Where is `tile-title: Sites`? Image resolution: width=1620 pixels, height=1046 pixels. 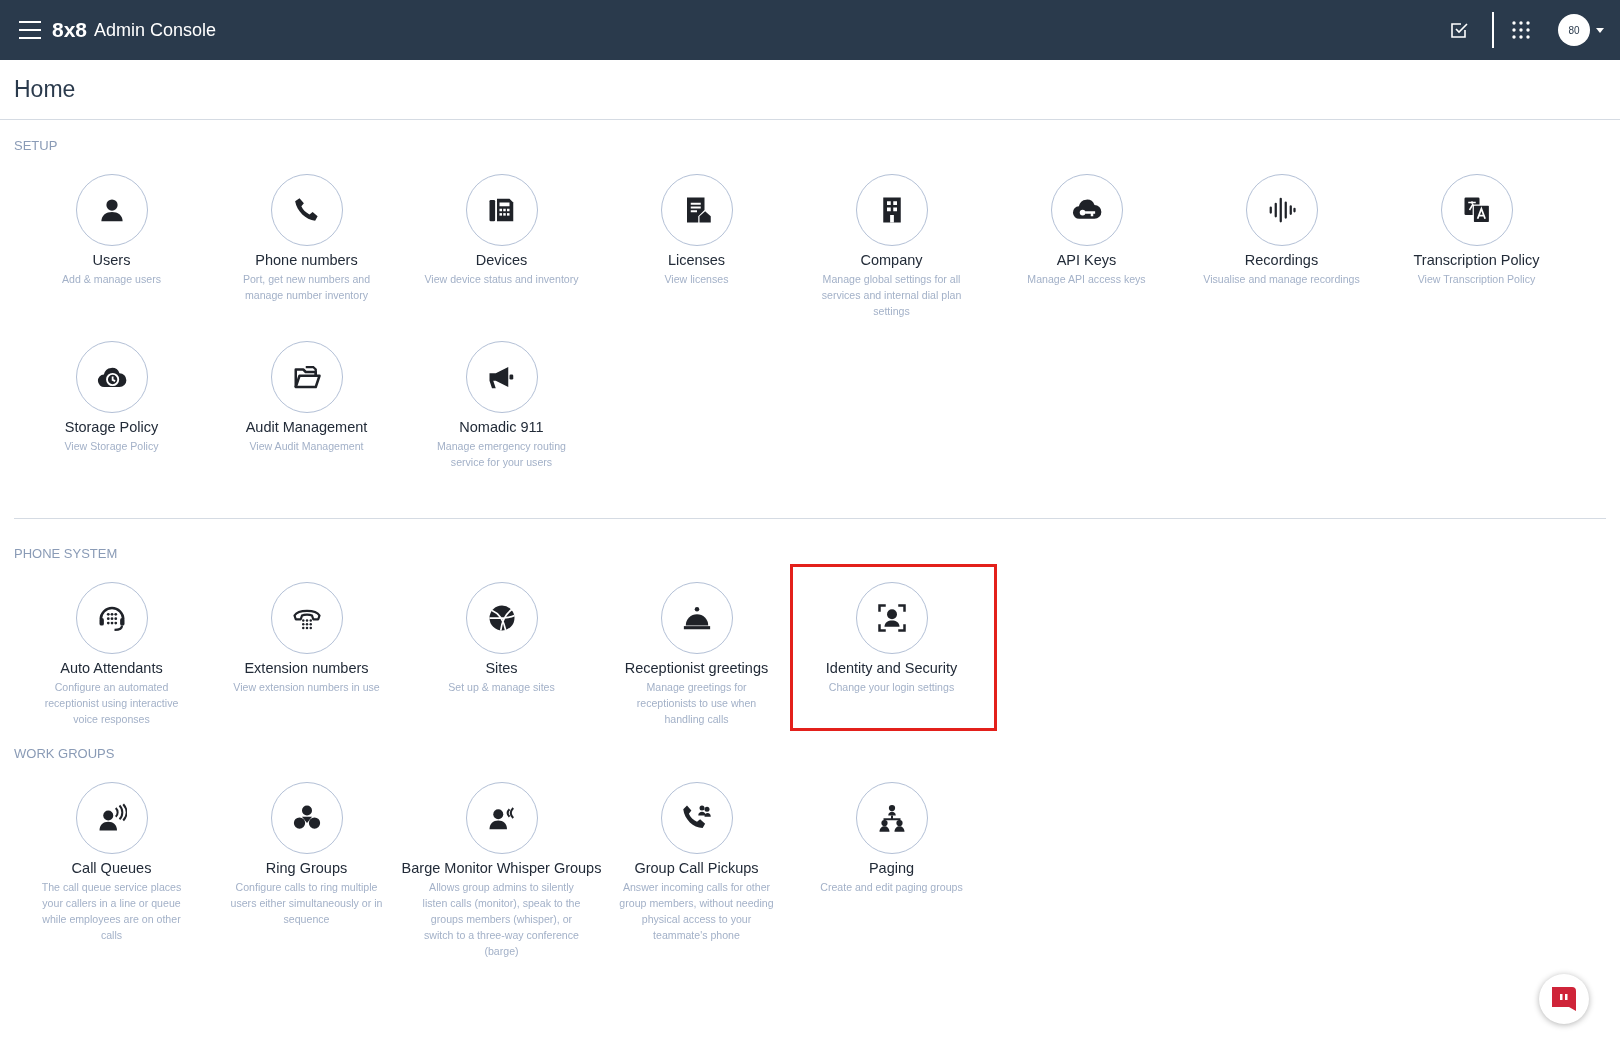 tile-title: Sites is located at coordinates (501, 668).